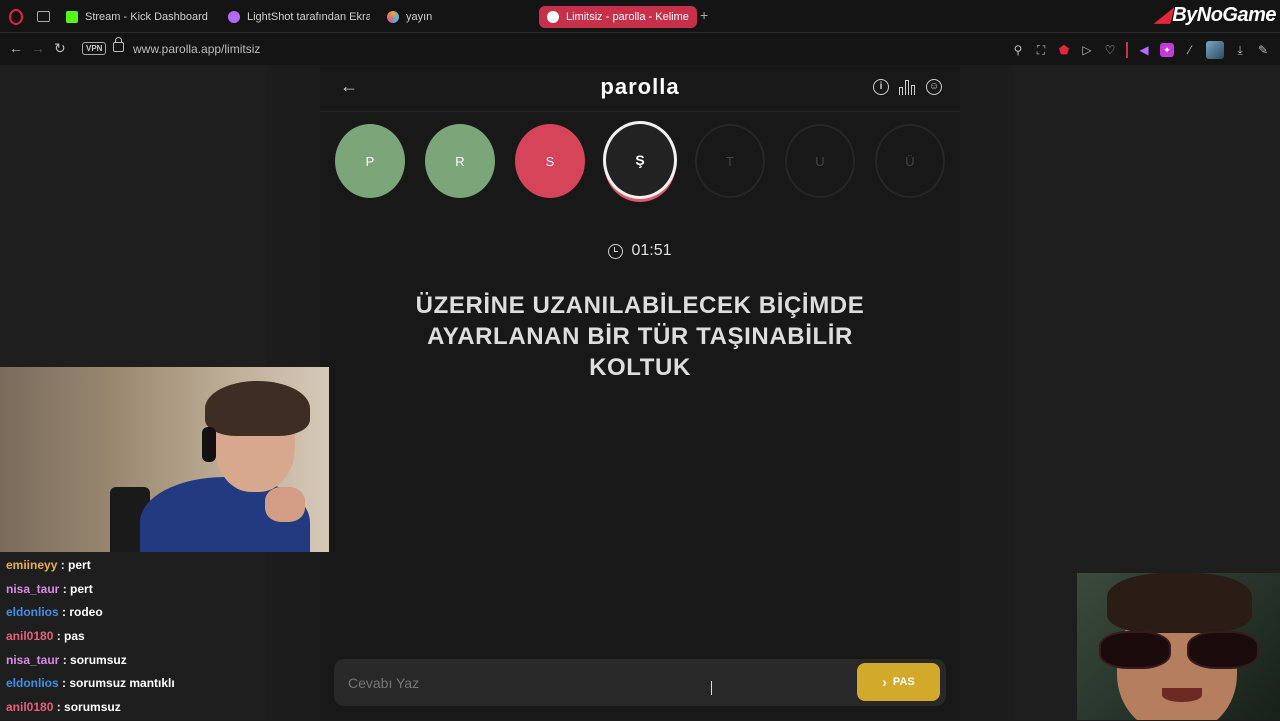 Image resolution: width=1280 pixels, height=721 pixels. What do you see at coordinates (196, 49) in the screenshot?
I see `url-field: www.parolla.app/limitsiz` at bounding box center [196, 49].